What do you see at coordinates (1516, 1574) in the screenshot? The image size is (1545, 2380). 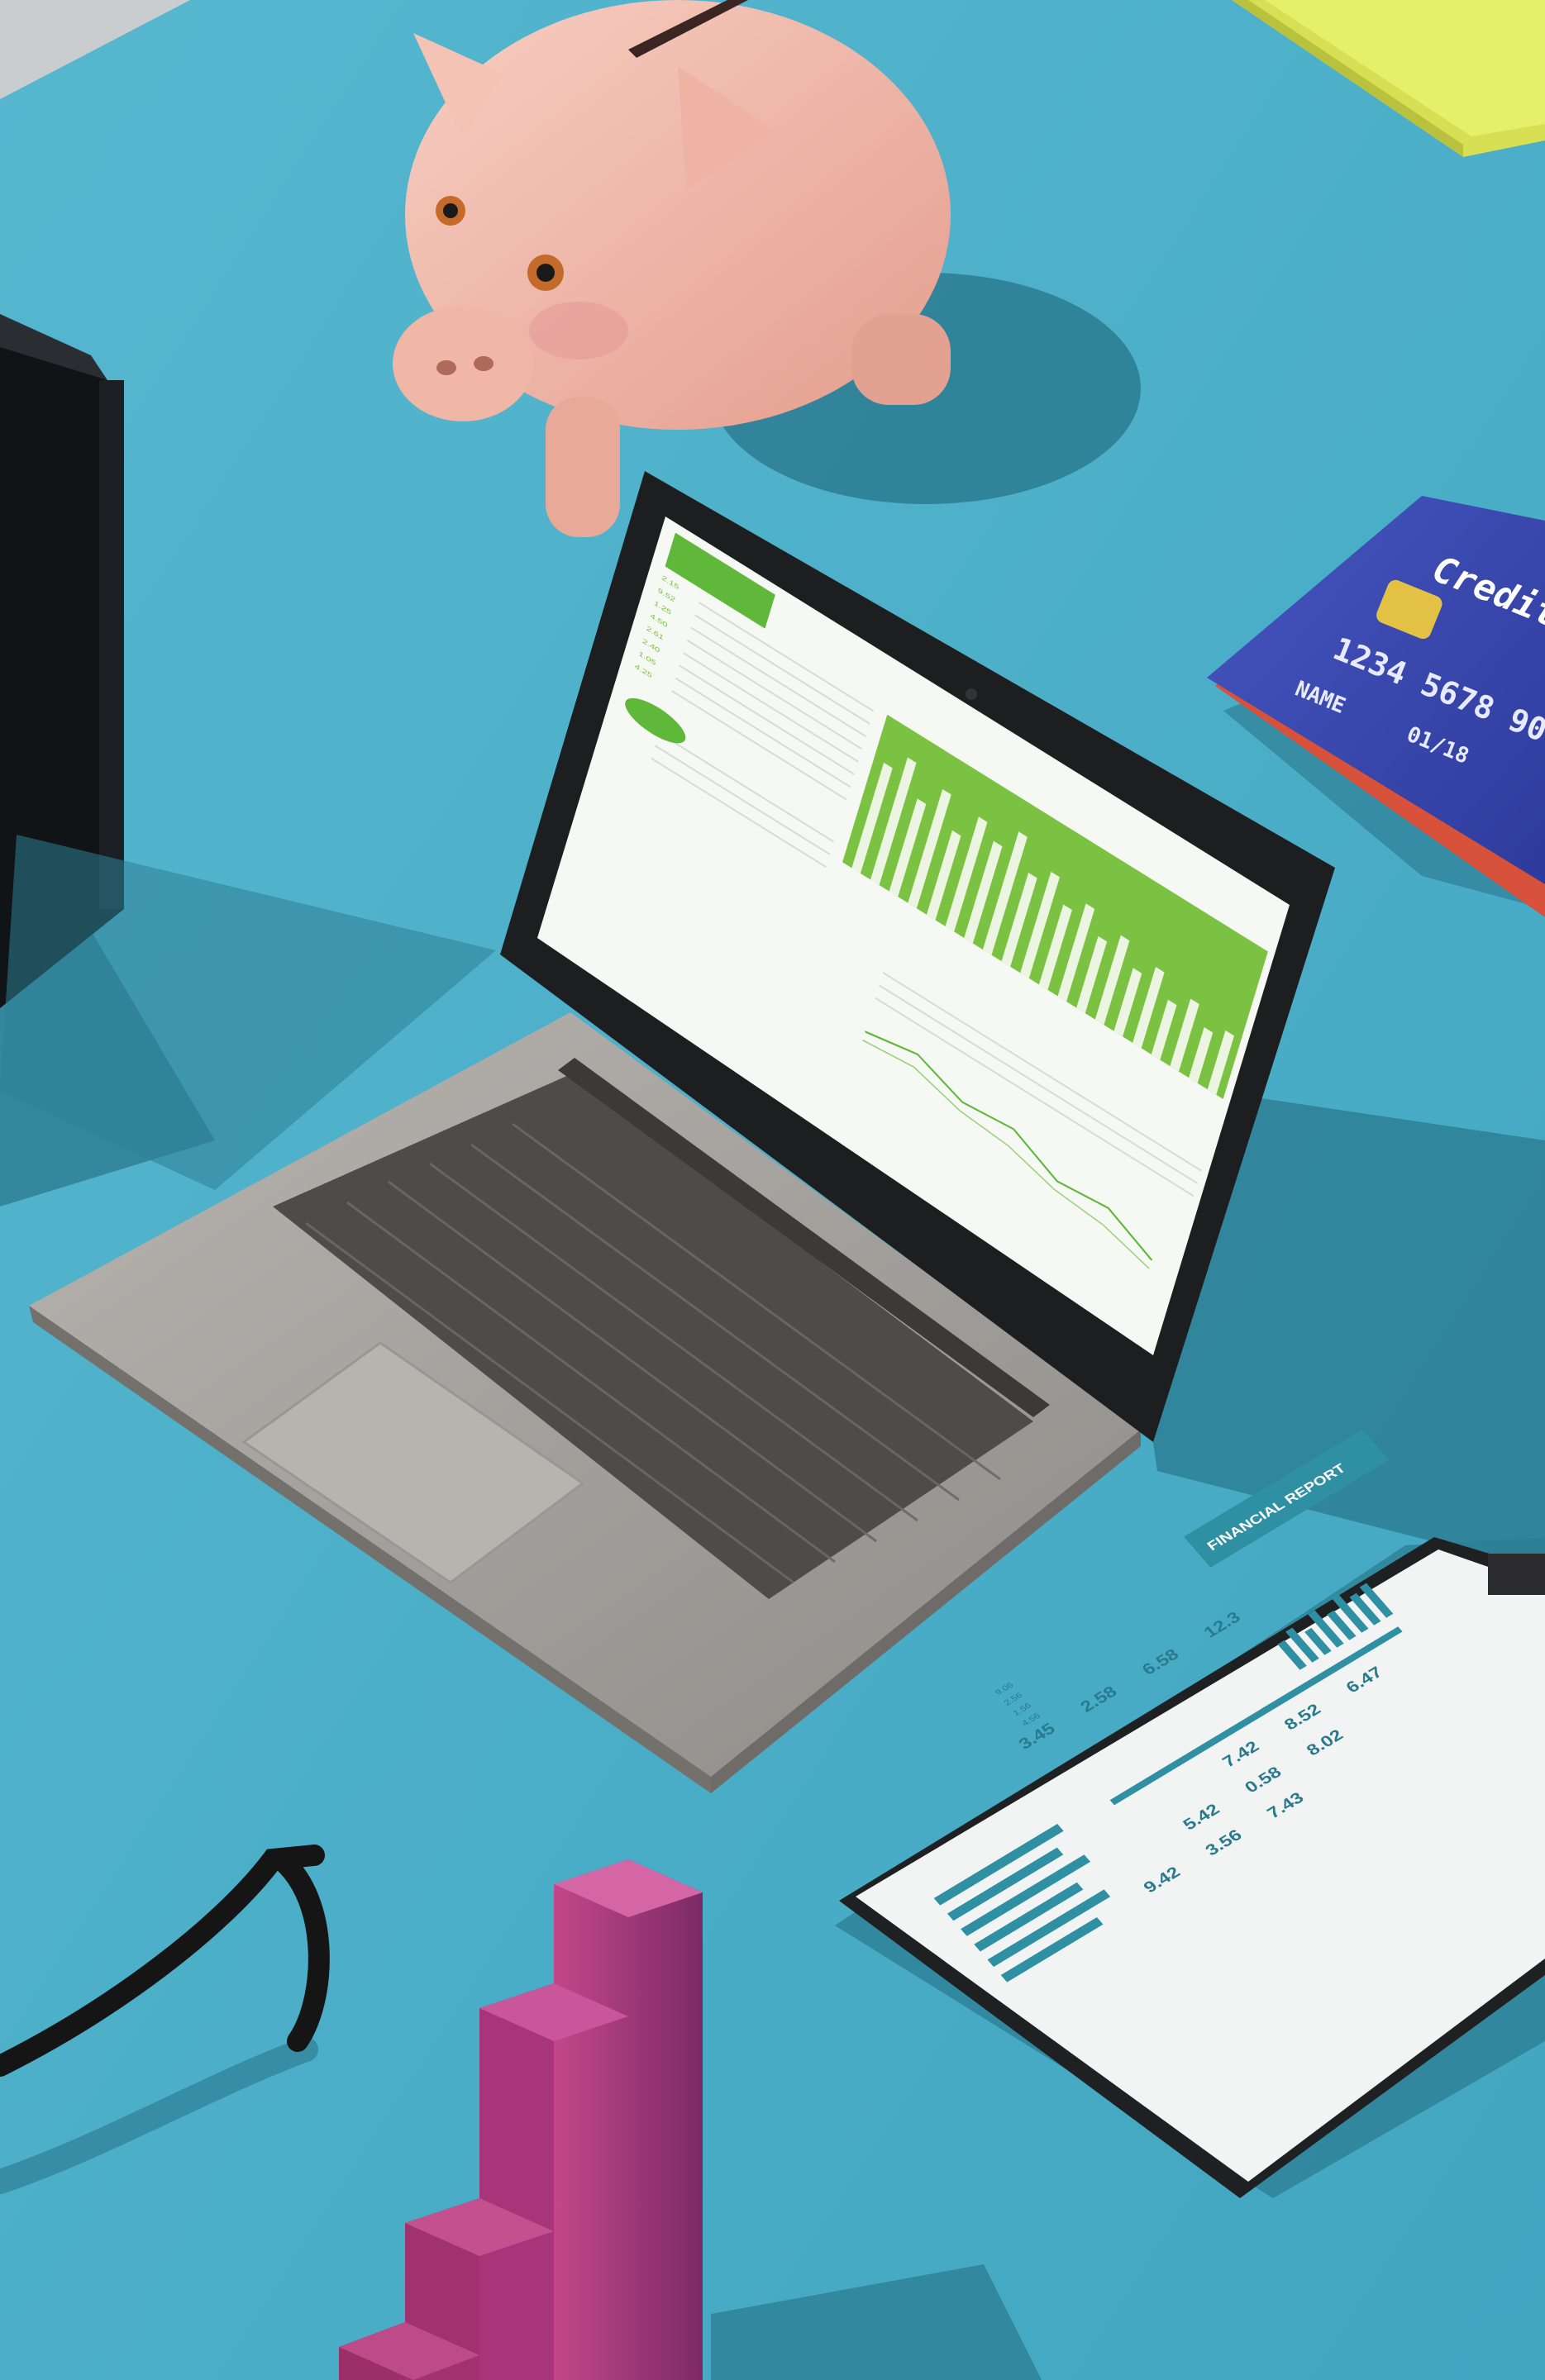 I see `clip` at bounding box center [1516, 1574].